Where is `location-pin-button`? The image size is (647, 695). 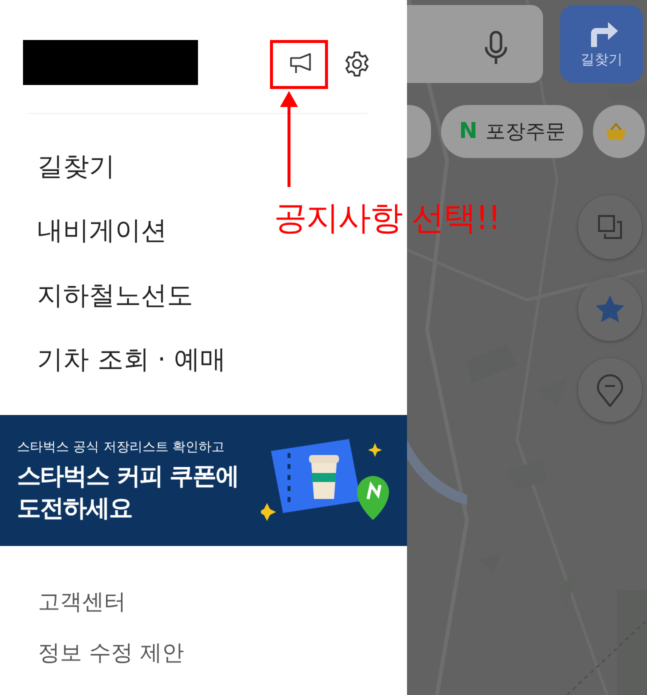
location-pin-button is located at coordinates (610, 390).